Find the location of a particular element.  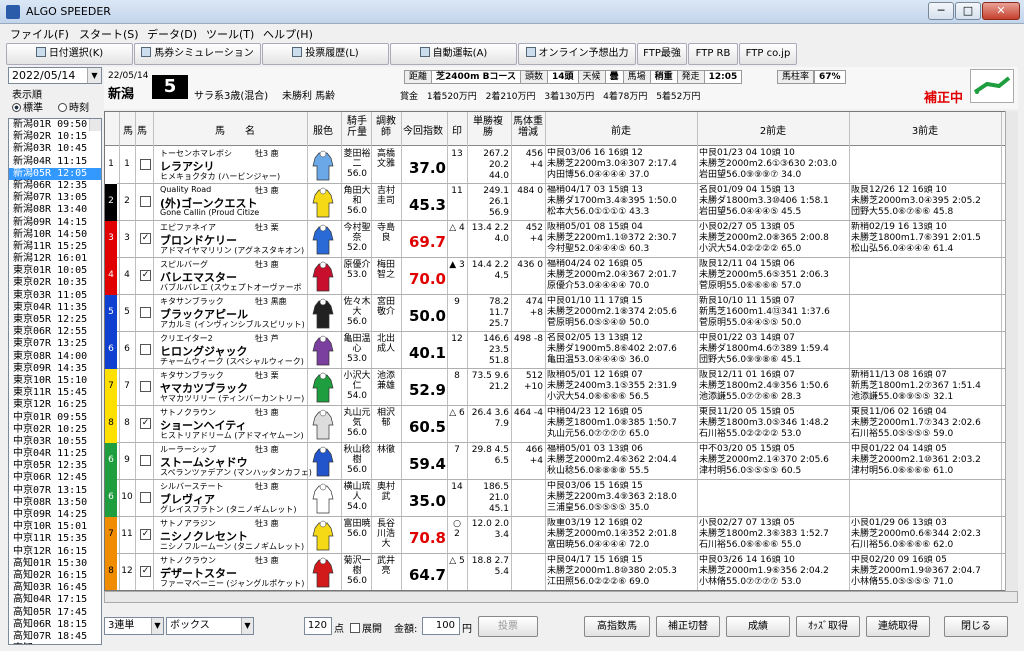

race-list-item: 新潟09R 14:15 is located at coordinates (55, 223).